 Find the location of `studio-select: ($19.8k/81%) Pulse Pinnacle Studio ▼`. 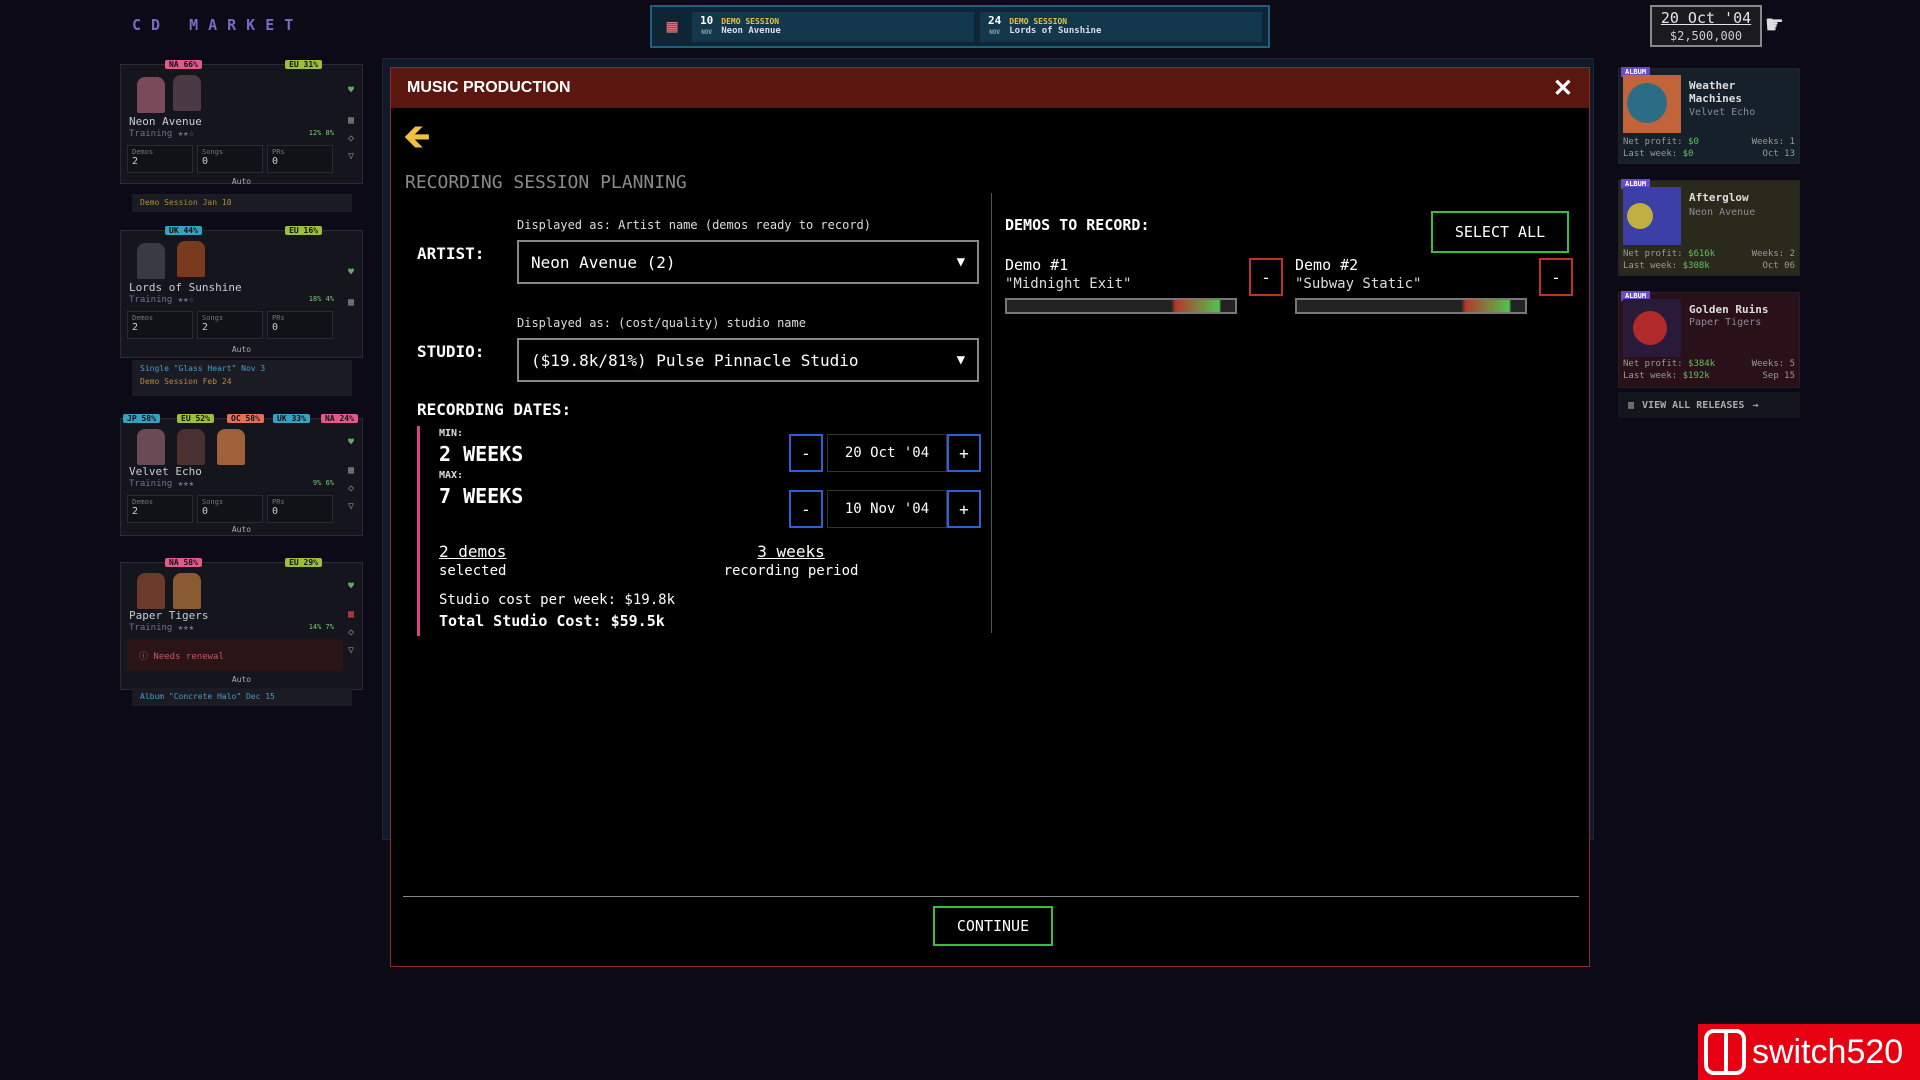

studio-select: ($19.8k/81%) Pulse Pinnacle Studio ▼ is located at coordinates (748, 360).